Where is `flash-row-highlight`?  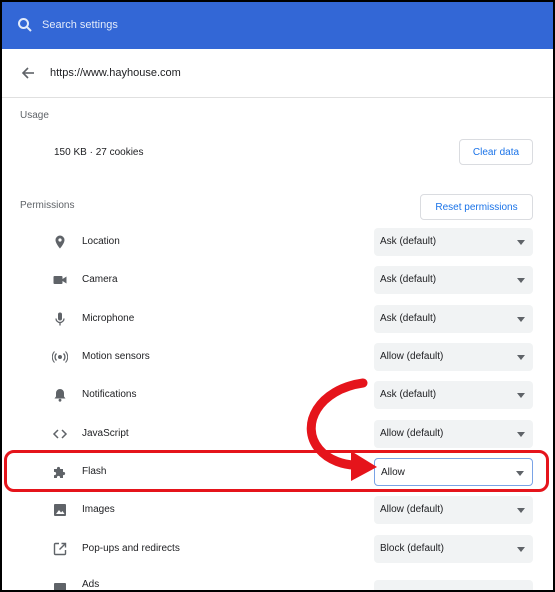 flash-row-highlight is located at coordinates (276, 471).